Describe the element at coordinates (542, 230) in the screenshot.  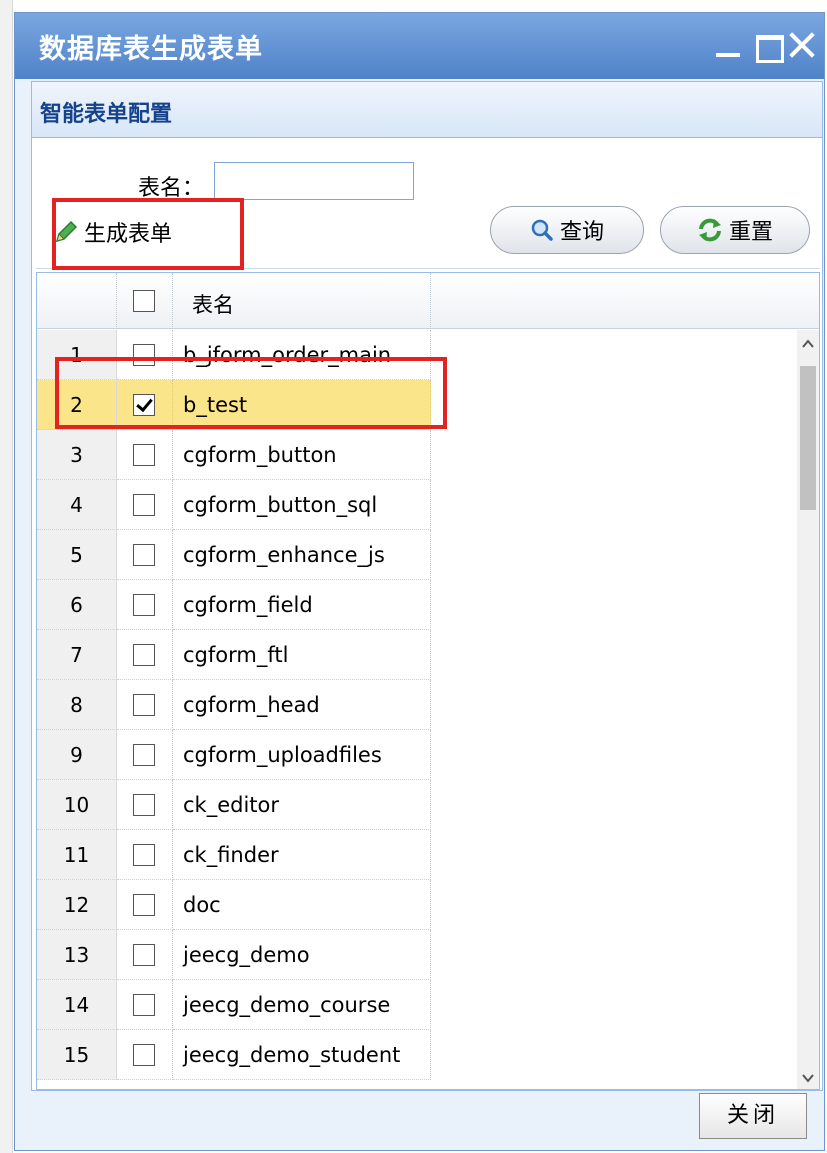
I see `search-icon` at that location.